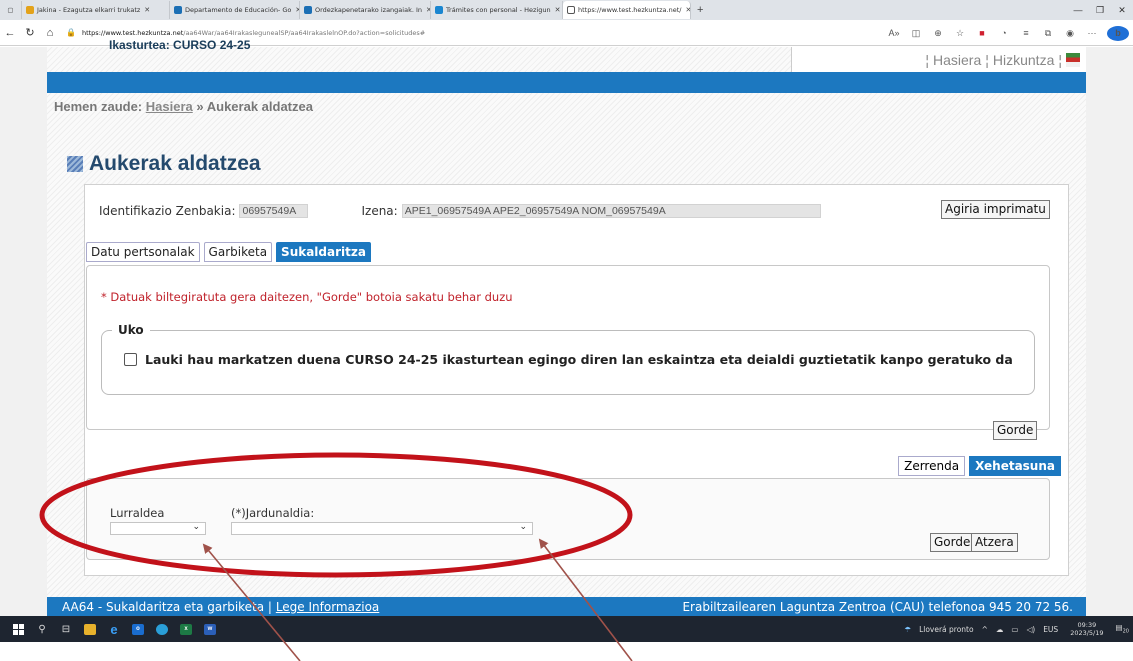 This screenshot has height=661, width=1133. Describe the element at coordinates (1125, 631) in the screenshot. I see `notification-count: 20` at that location.